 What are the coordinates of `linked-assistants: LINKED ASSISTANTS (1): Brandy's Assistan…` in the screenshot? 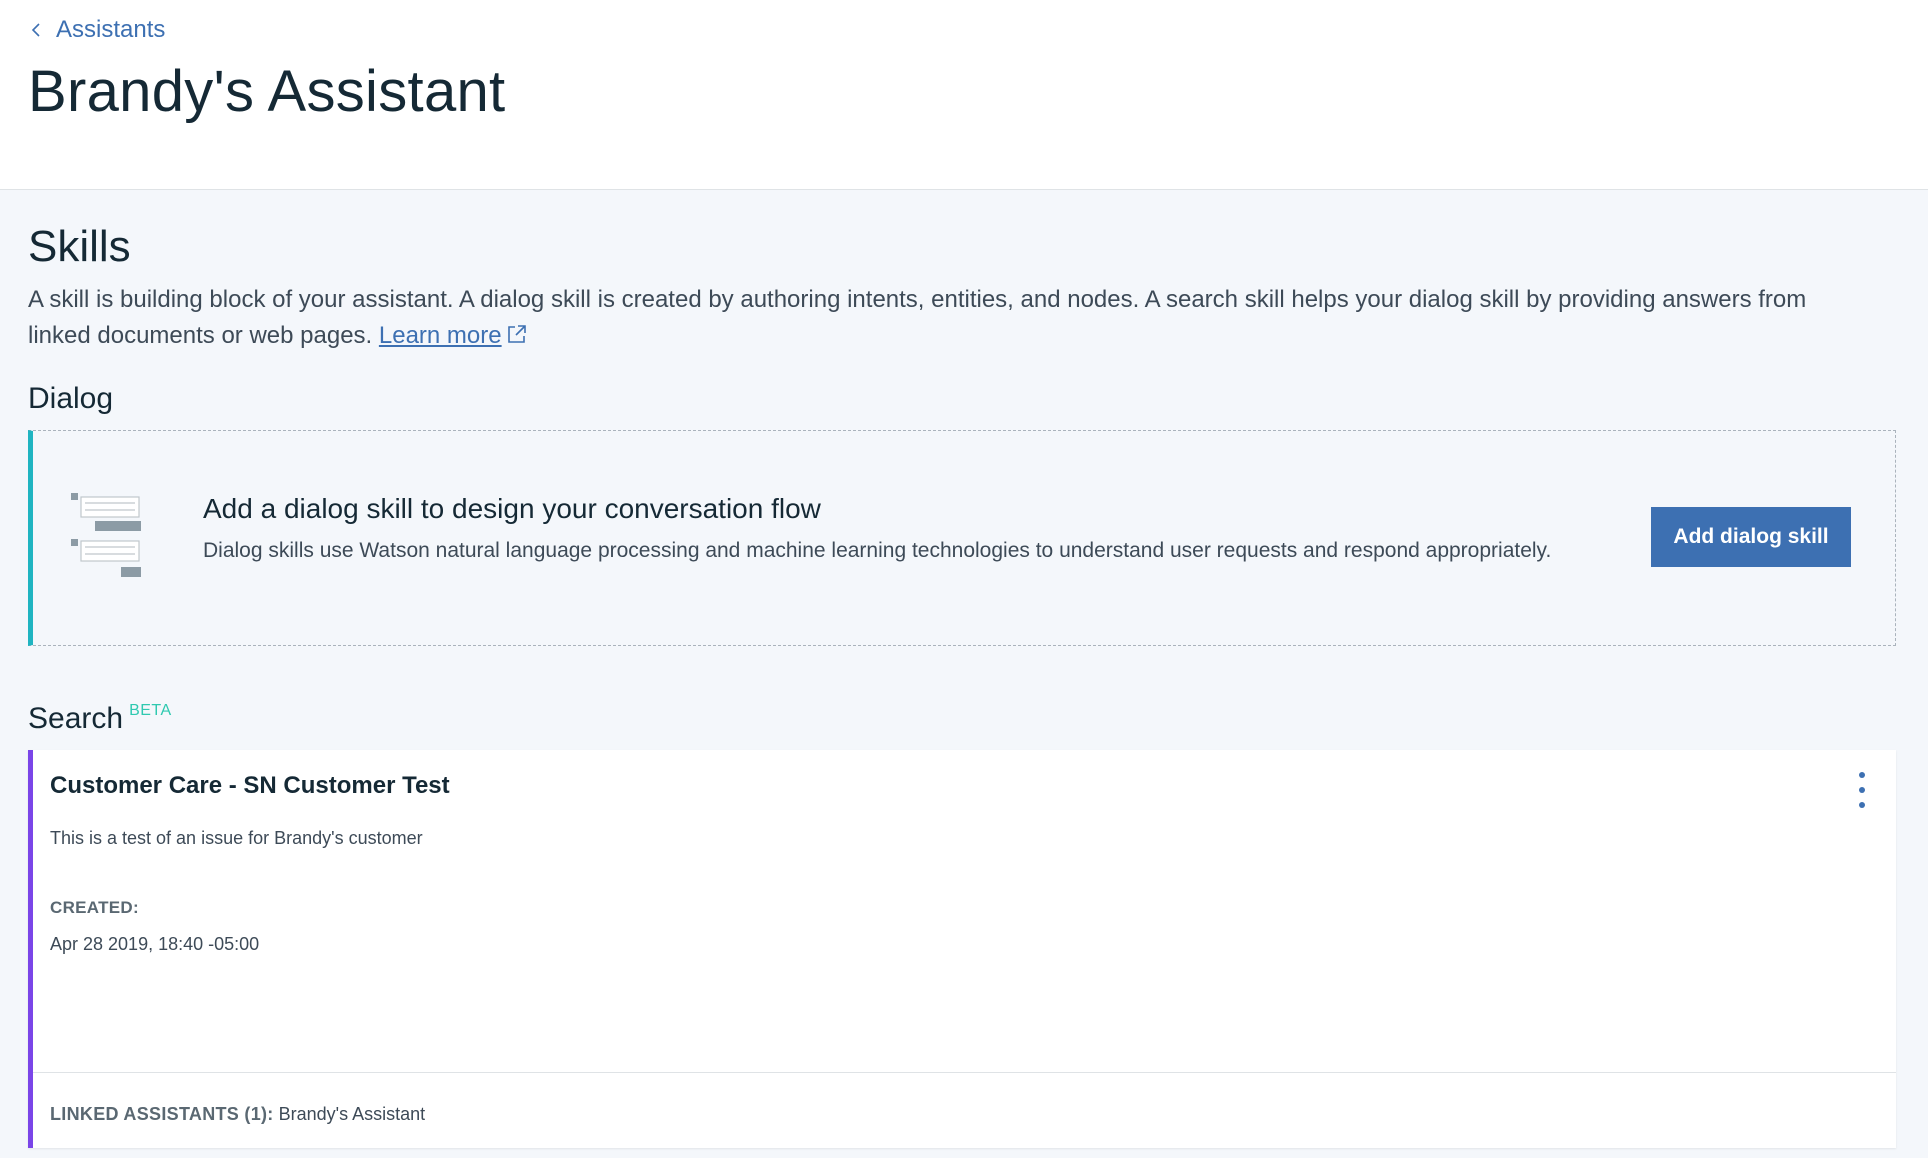 It's located at (237, 1114).